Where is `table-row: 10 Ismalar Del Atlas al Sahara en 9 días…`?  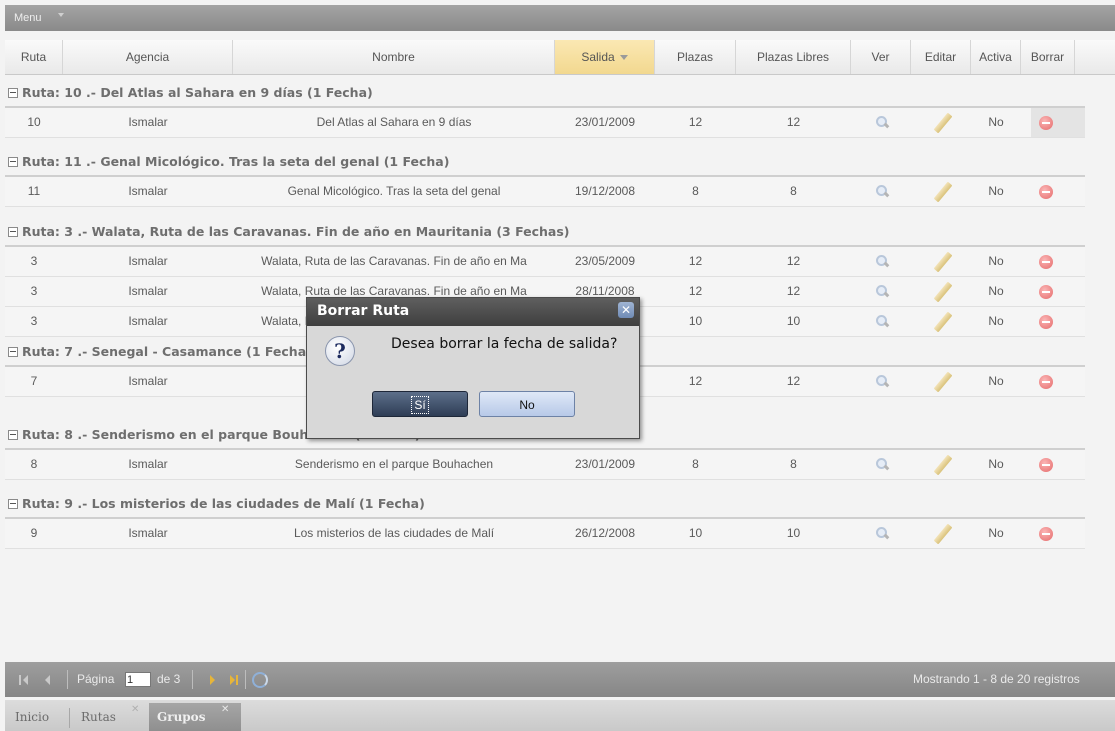 table-row: 10 Ismalar Del Atlas al Sahara en 9 días… is located at coordinates (545, 123).